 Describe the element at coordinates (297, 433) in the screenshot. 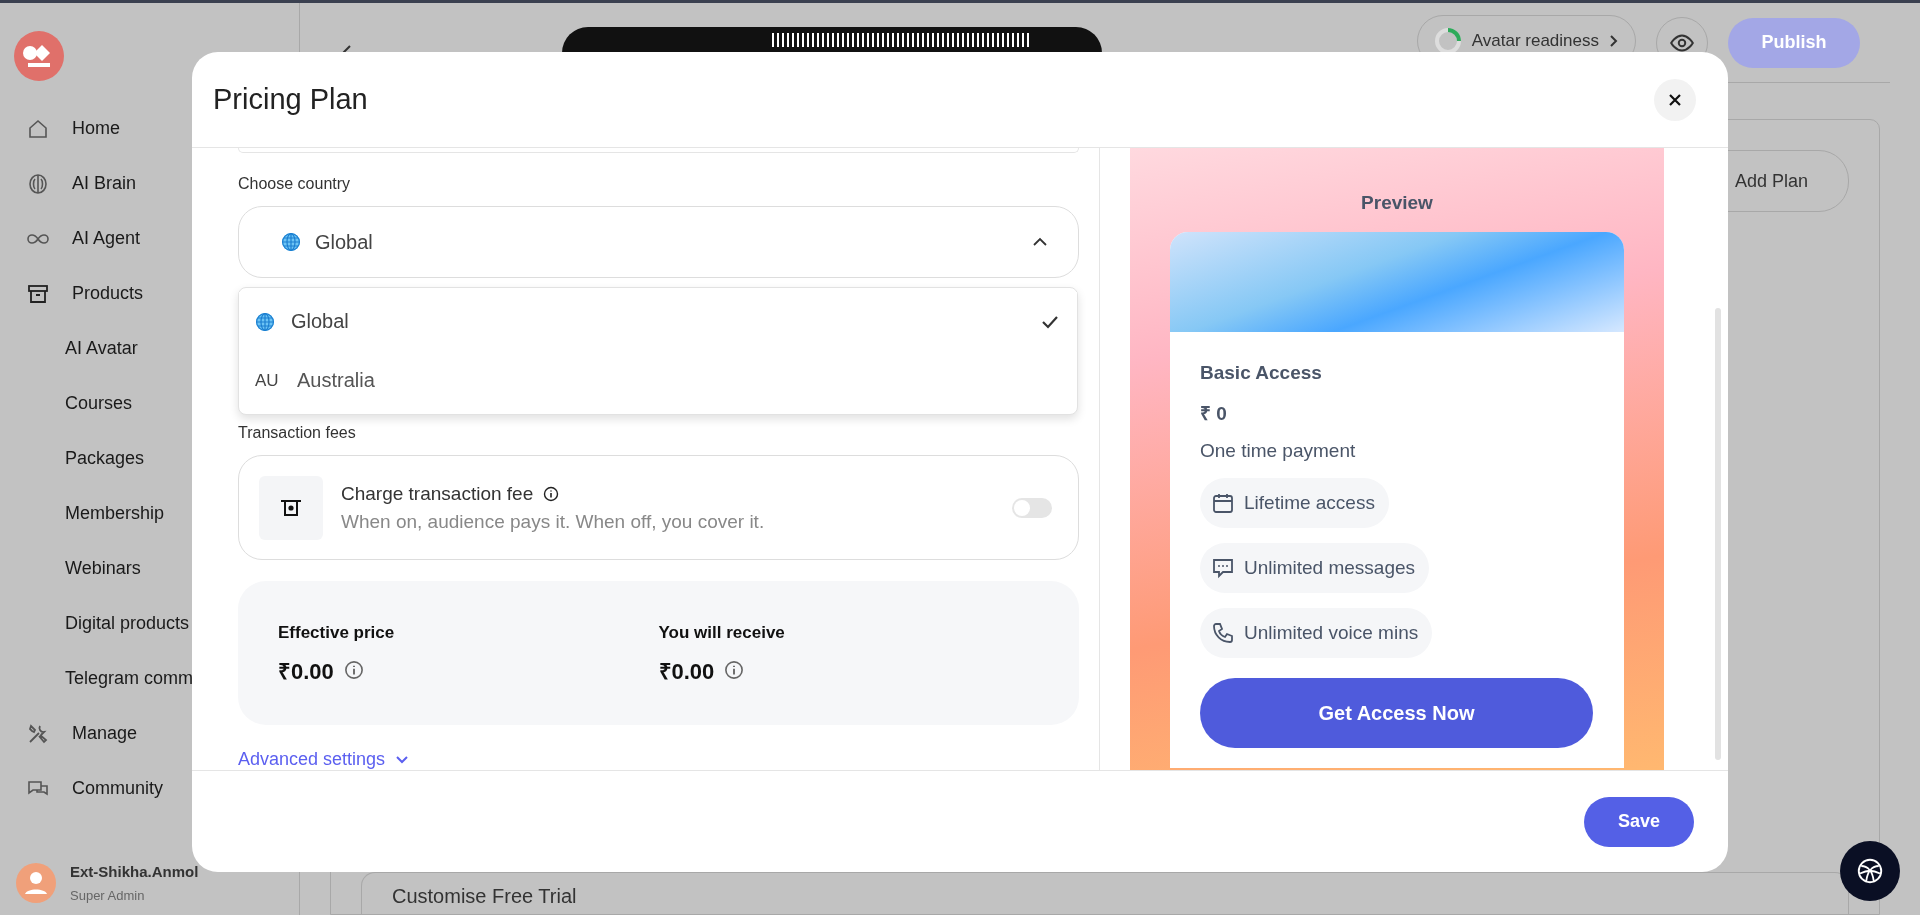

I see `field-label: Transaction fees` at that location.